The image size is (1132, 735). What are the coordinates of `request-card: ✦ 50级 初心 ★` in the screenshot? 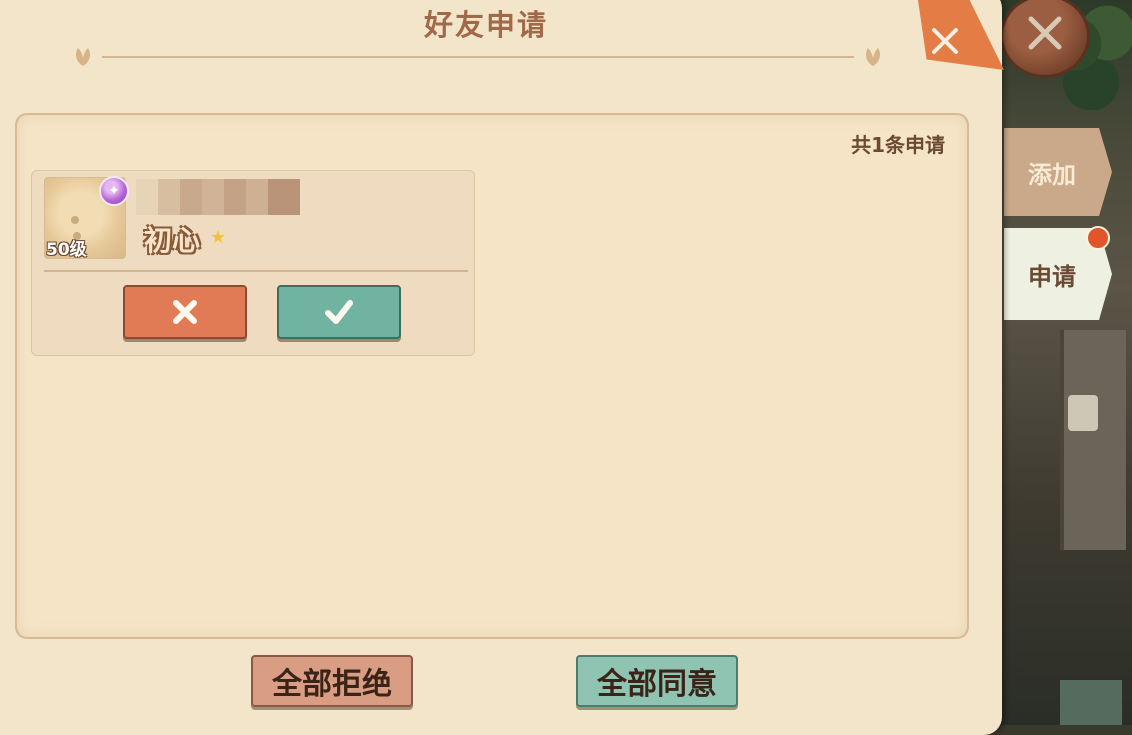 It's located at (253, 263).